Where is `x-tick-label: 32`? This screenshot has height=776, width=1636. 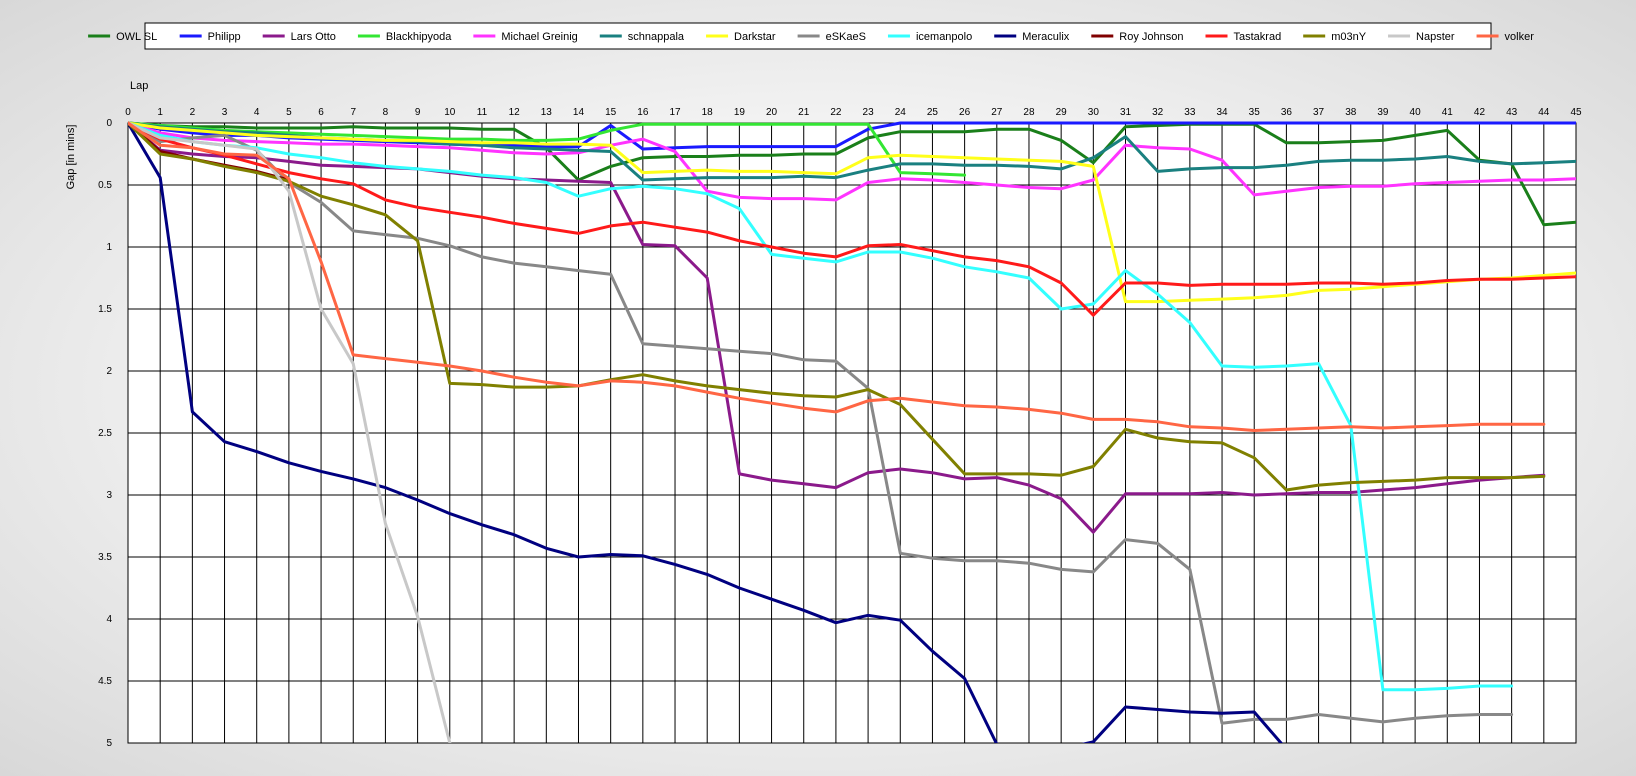
x-tick-label: 32 is located at coordinates (1158, 112).